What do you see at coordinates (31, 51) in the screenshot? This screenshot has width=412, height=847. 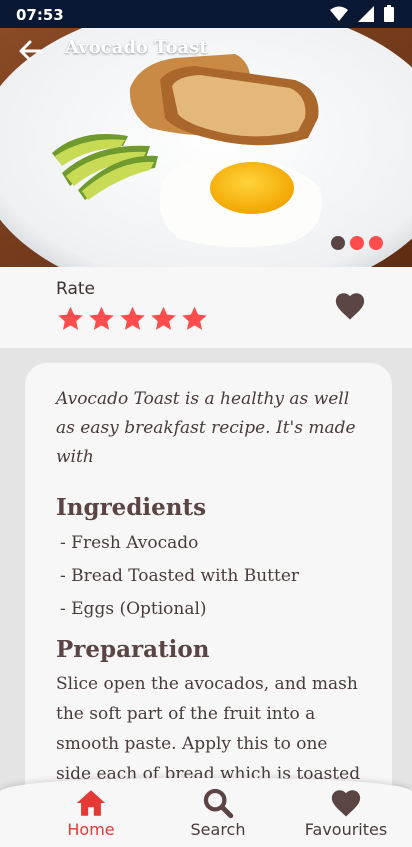 I see `back-arrow-icon` at bounding box center [31, 51].